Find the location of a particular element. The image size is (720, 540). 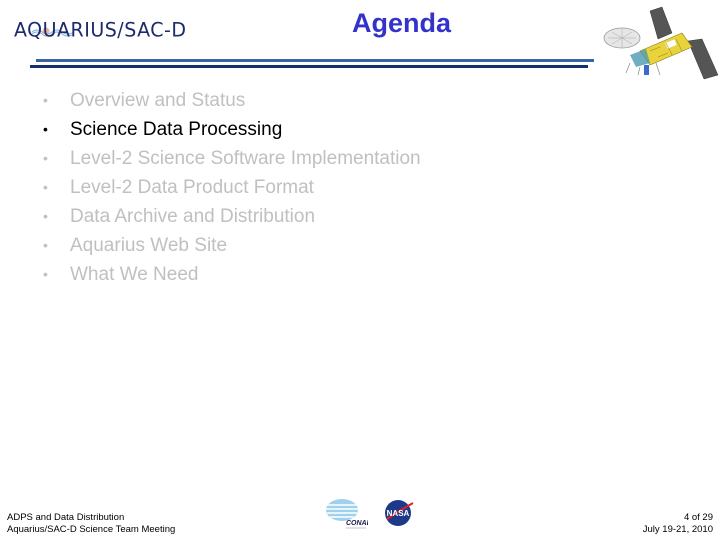

title-rule-light is located at coordinates (315, 60).